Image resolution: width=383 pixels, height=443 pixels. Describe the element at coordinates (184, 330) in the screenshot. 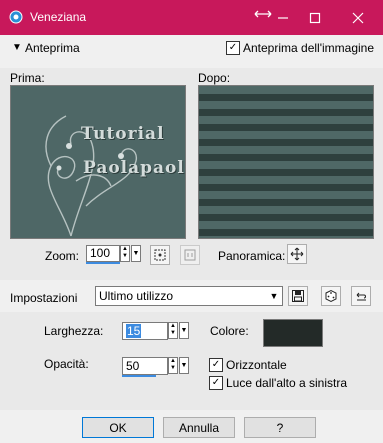

I see `width-dropdown-arrow-icon: ▼` at that location.